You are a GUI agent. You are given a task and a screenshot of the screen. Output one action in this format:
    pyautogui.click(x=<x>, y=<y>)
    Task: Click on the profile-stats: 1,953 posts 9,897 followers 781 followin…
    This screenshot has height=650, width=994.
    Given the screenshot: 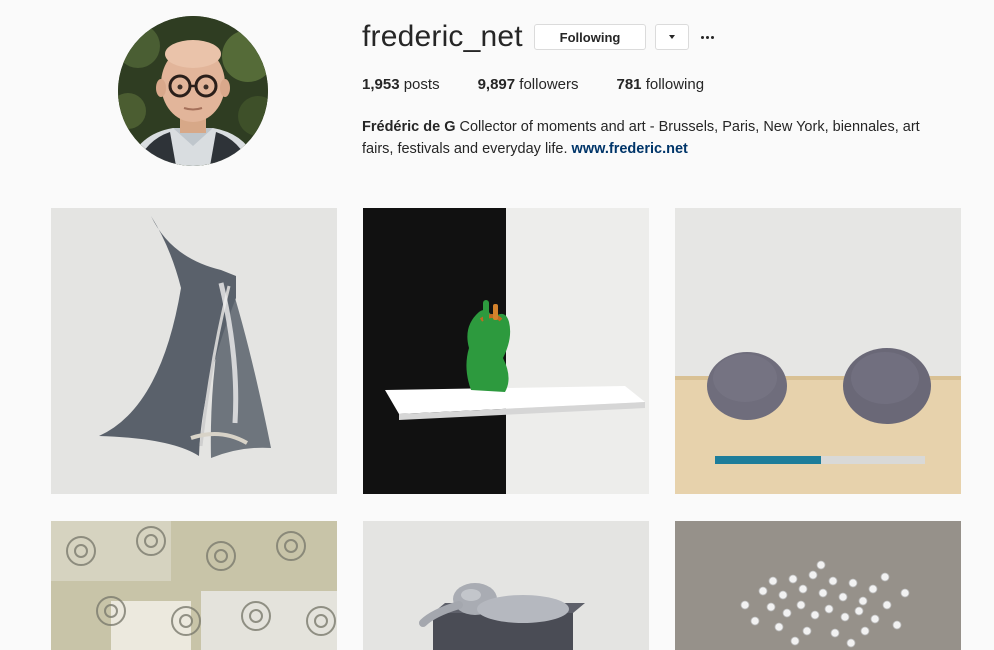 What is the action you would take?
    pyautogui.click(x=552, y=84)
    